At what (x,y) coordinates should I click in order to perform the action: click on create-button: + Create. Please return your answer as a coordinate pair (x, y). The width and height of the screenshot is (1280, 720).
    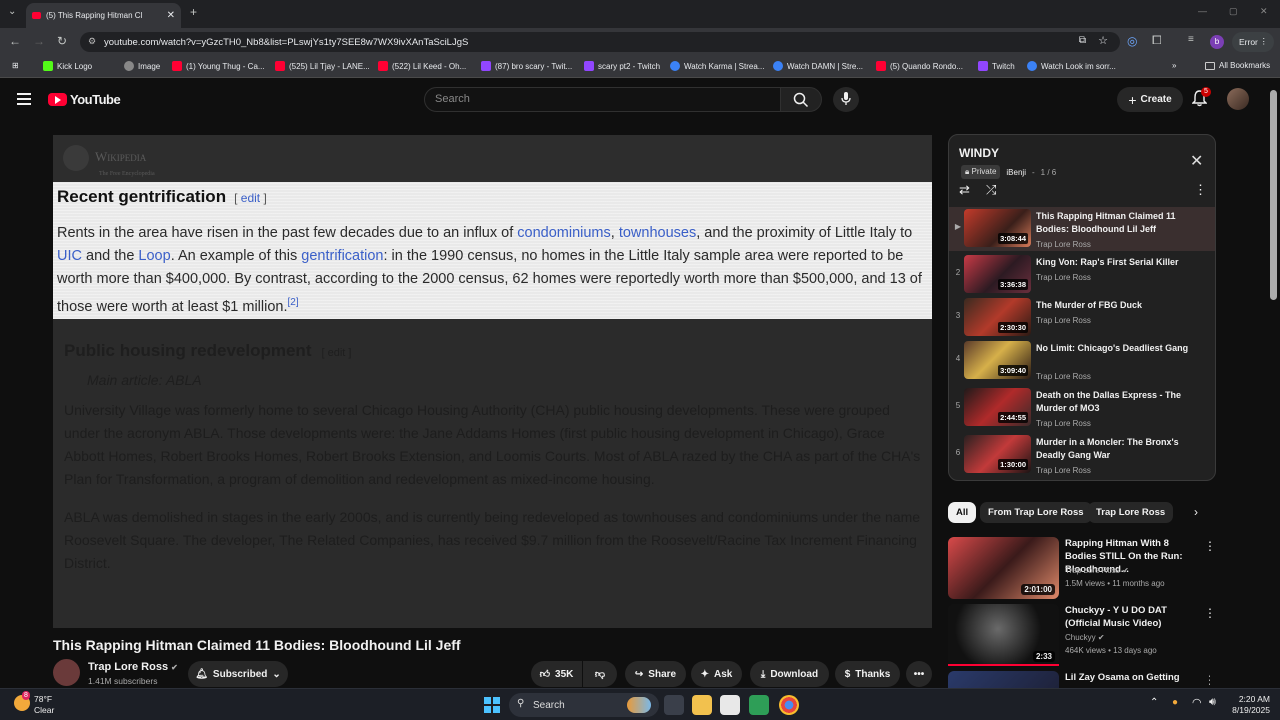
    Looking at the image, I should click on (1150, 99).